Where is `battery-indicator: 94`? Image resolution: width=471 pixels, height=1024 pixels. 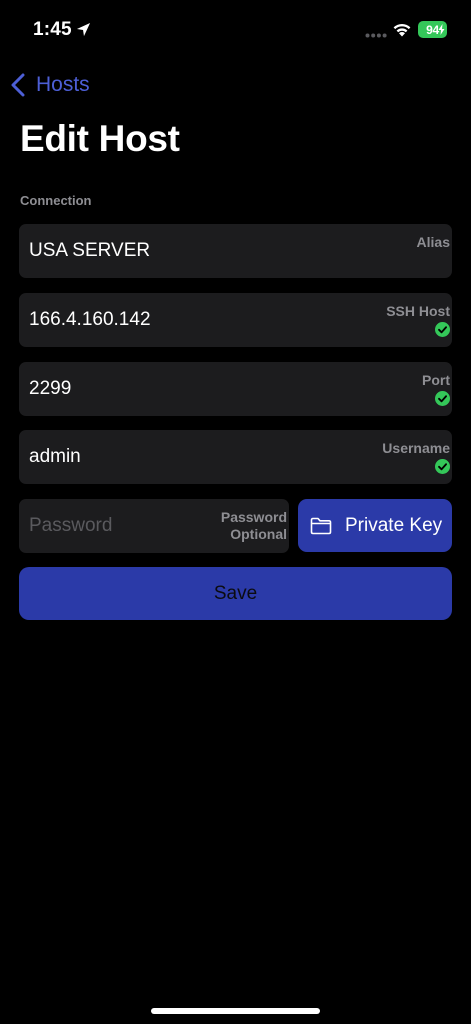 battery-indicator: 94 is located at coordinates (432, 29).